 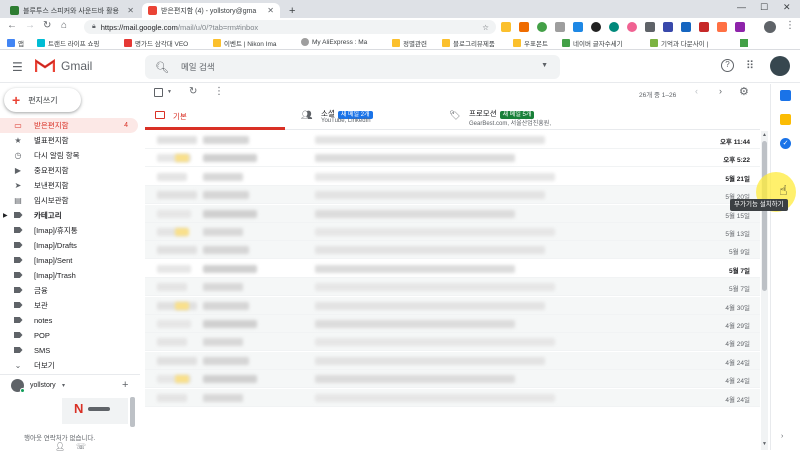 I want to click on table-row: 5월 21일, so click(x=452, y=177).